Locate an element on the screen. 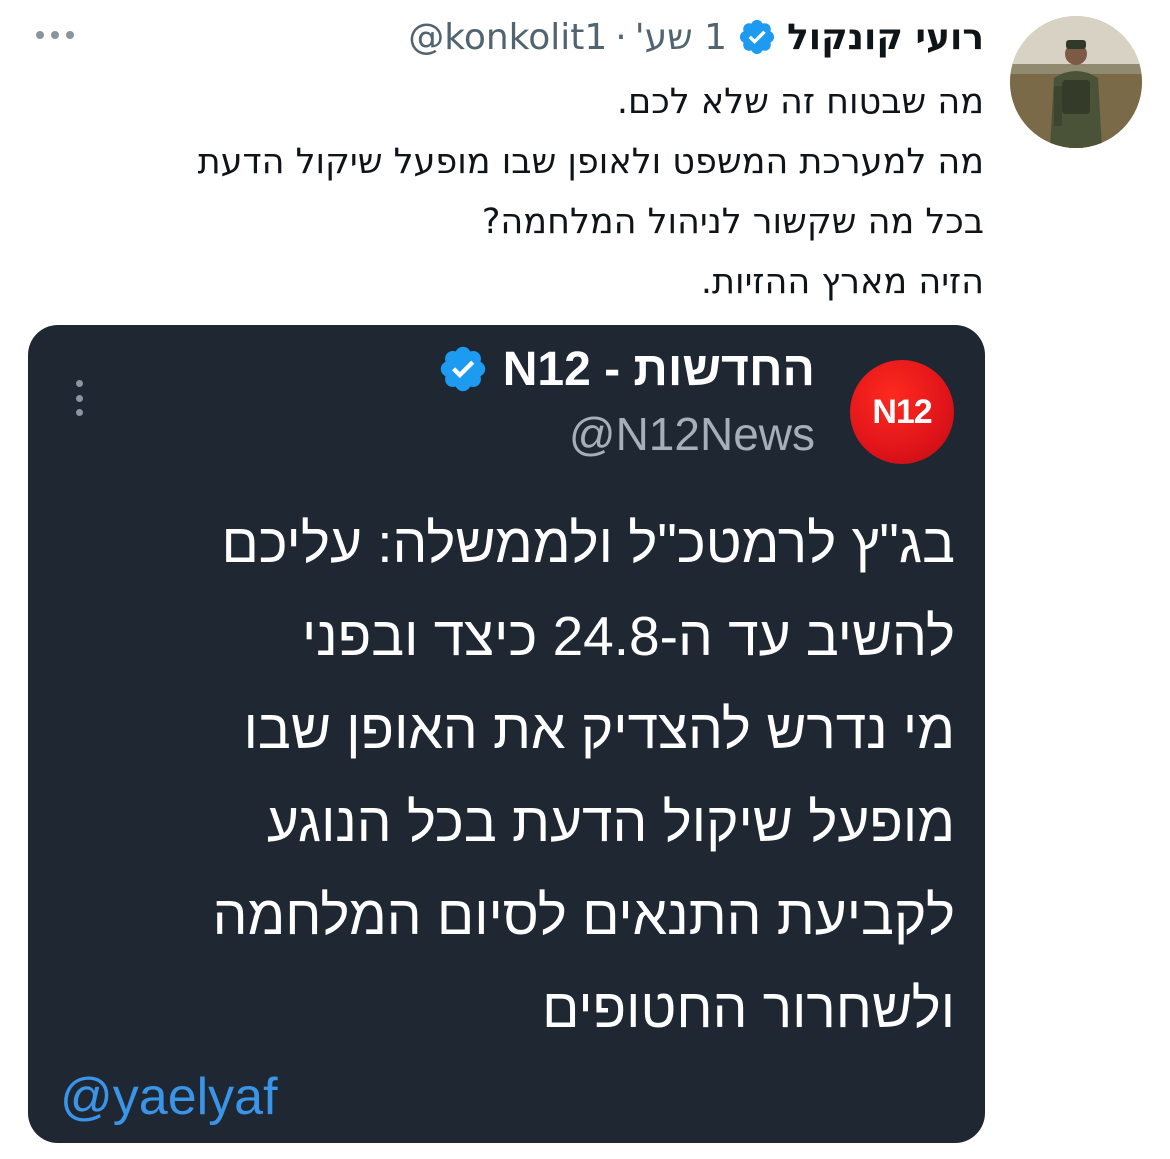  tweet-header: רועי קונקול @konkolit1 · 1 שע' is located at coordinates (696, 37).